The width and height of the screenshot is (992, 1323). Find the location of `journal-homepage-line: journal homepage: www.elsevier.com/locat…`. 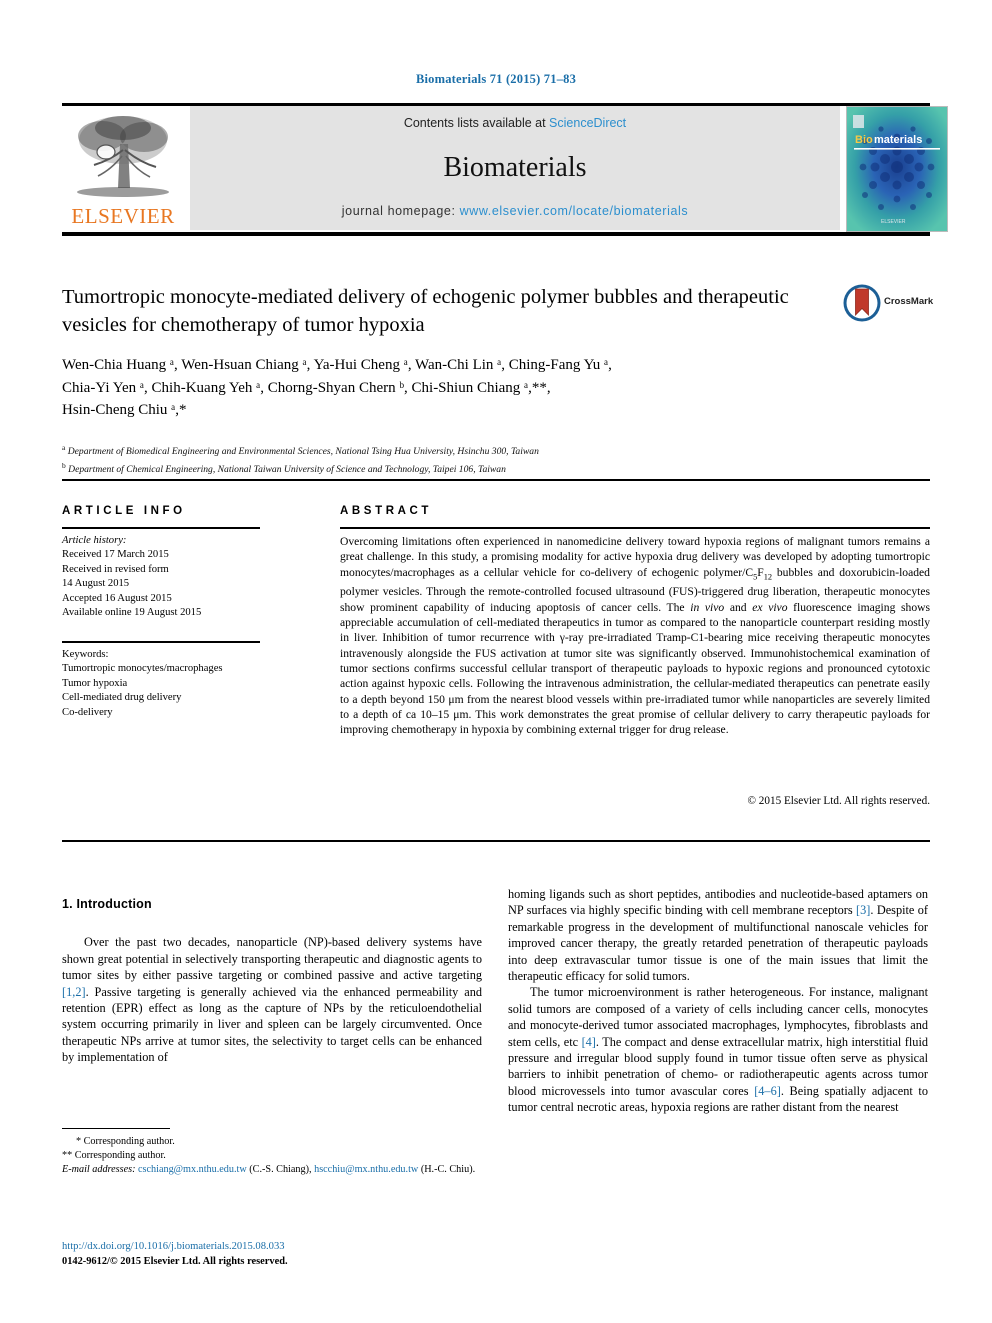

journal-homepage-line: journal homepage: www.elsevier.com/locat… is located at coordinates (515, 211).